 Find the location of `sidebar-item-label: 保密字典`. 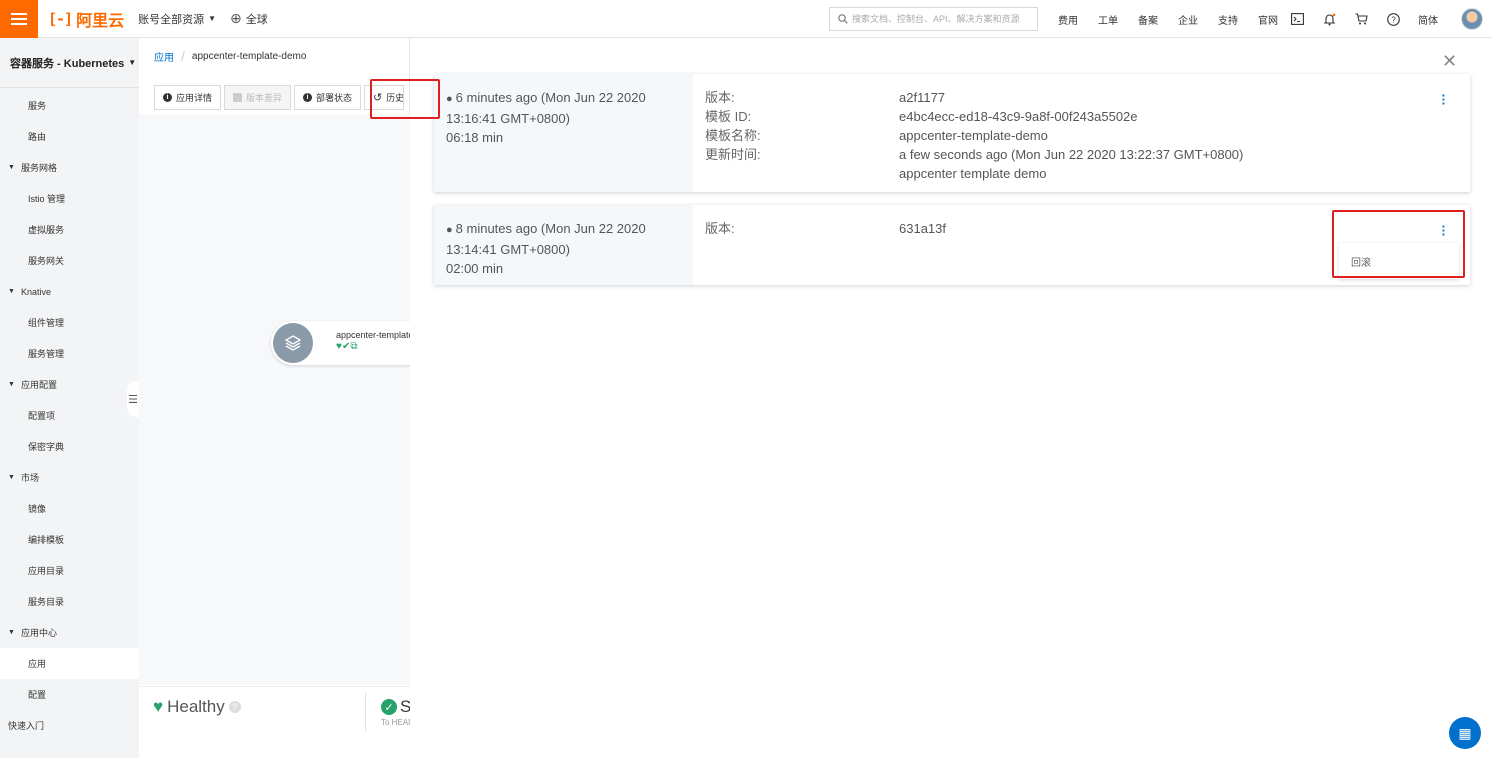

sidebar-item-label: 保密字典 is located at coordinates (46, 447).